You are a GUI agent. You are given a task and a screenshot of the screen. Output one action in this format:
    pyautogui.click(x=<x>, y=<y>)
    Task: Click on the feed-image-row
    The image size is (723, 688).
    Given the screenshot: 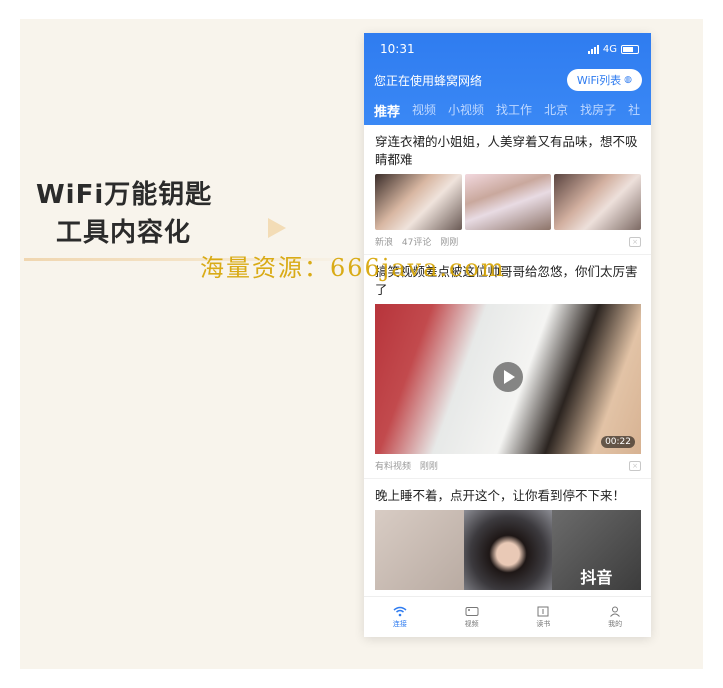 What is the action you would take?
    pyautogui.click(x=508, y=202)
    